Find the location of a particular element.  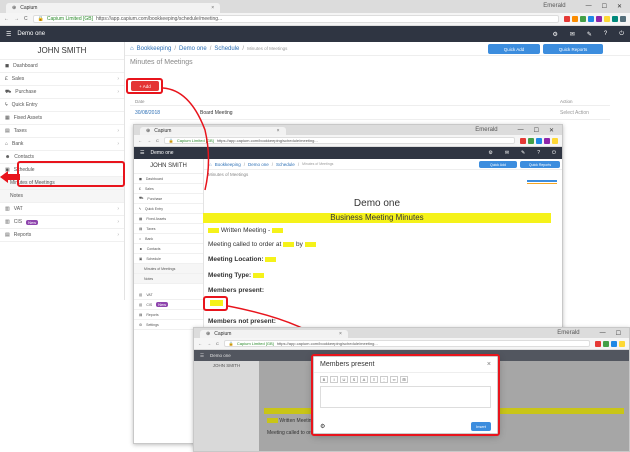

sidebar-item-sales: £ Sales › is located at coordinates (62, 79).